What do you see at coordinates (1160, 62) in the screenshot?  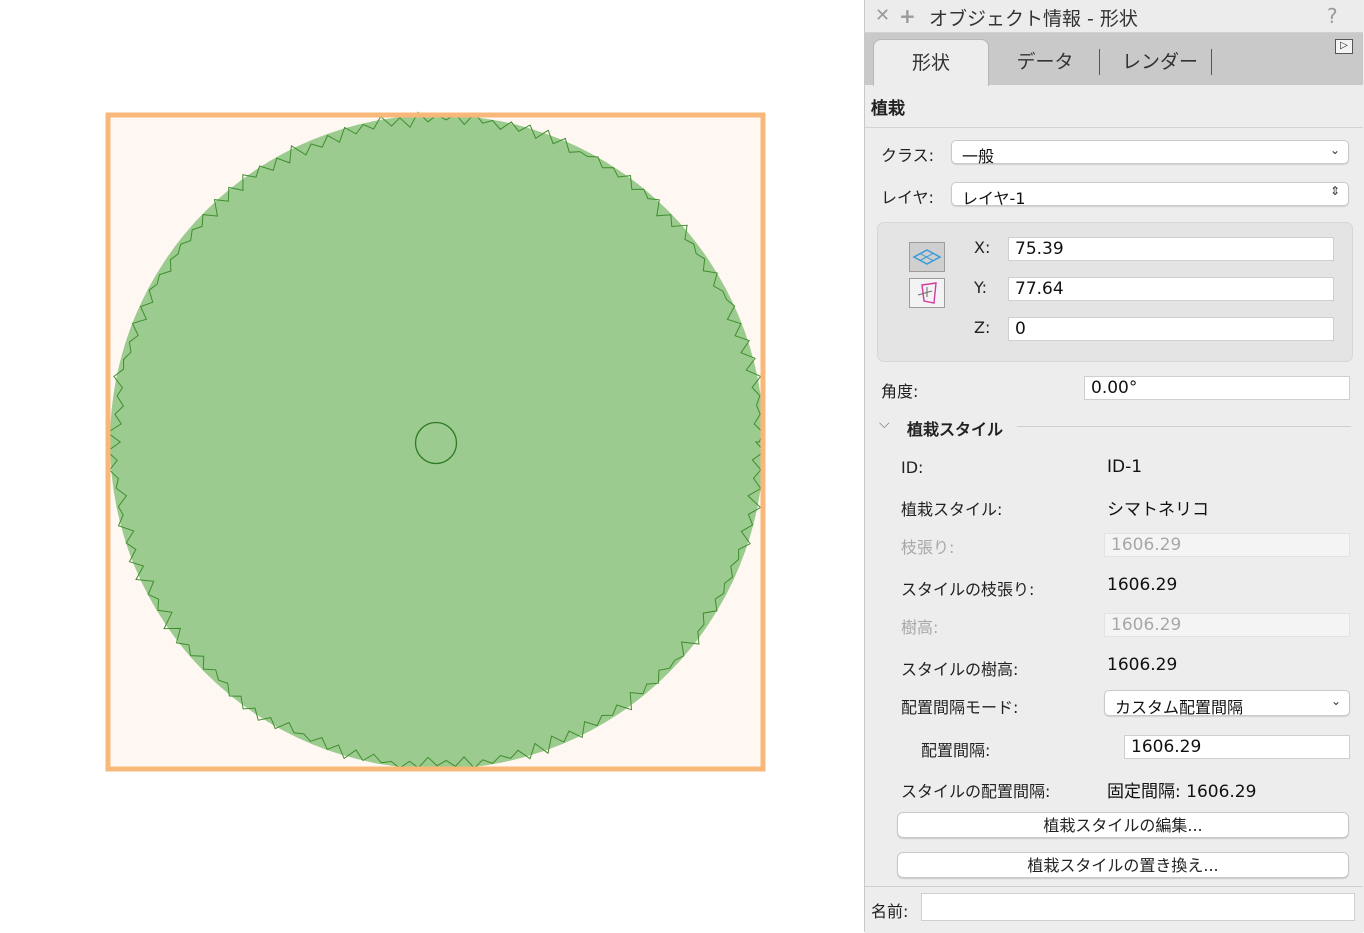 I see `tab-render: レンダー` at bounding box center [1160, 62].